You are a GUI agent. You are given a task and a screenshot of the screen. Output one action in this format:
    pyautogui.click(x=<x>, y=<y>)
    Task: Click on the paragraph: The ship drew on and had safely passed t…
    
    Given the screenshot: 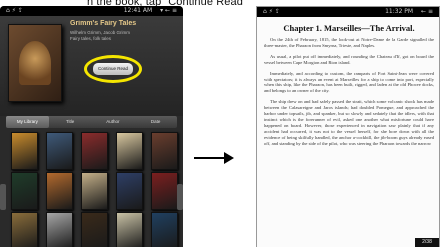 What is the action you would take?
    pyautogui.click(x=349, y=122)
    